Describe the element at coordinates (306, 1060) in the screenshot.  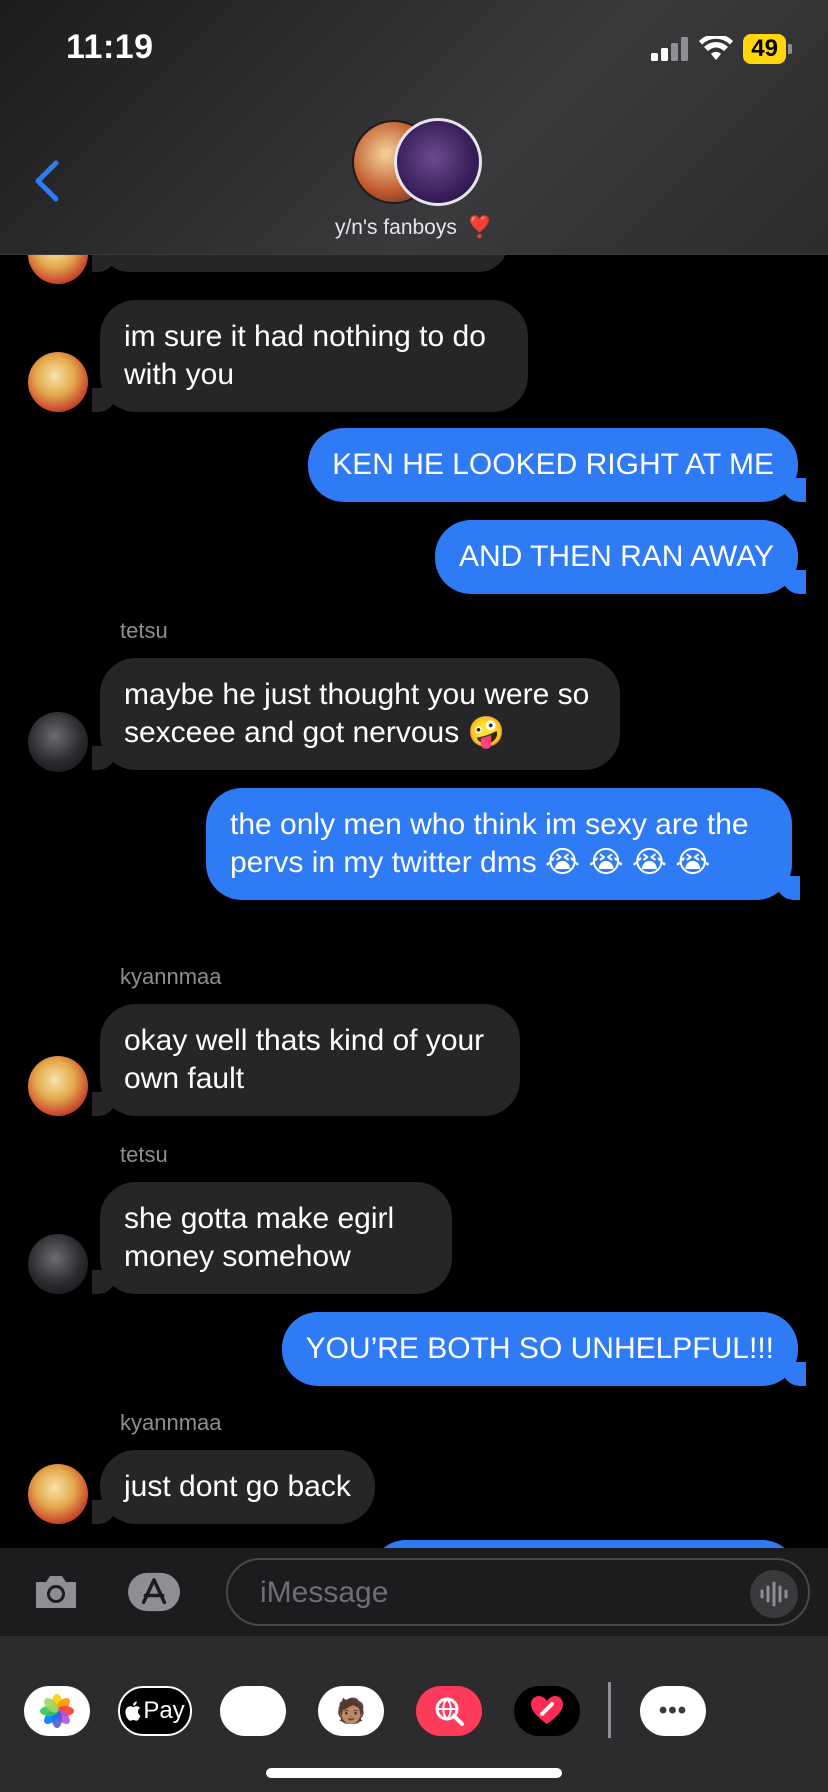
I see `message-bubble: okay well thats kind of your own fault` at that location.